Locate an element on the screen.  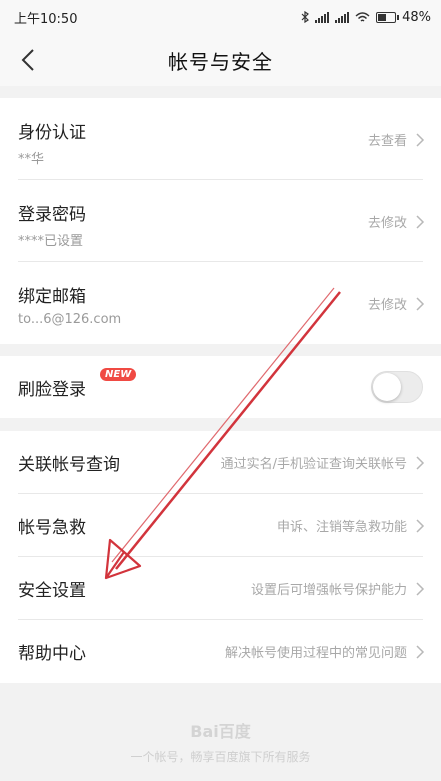
back-button is located at coordinates (28, 60).